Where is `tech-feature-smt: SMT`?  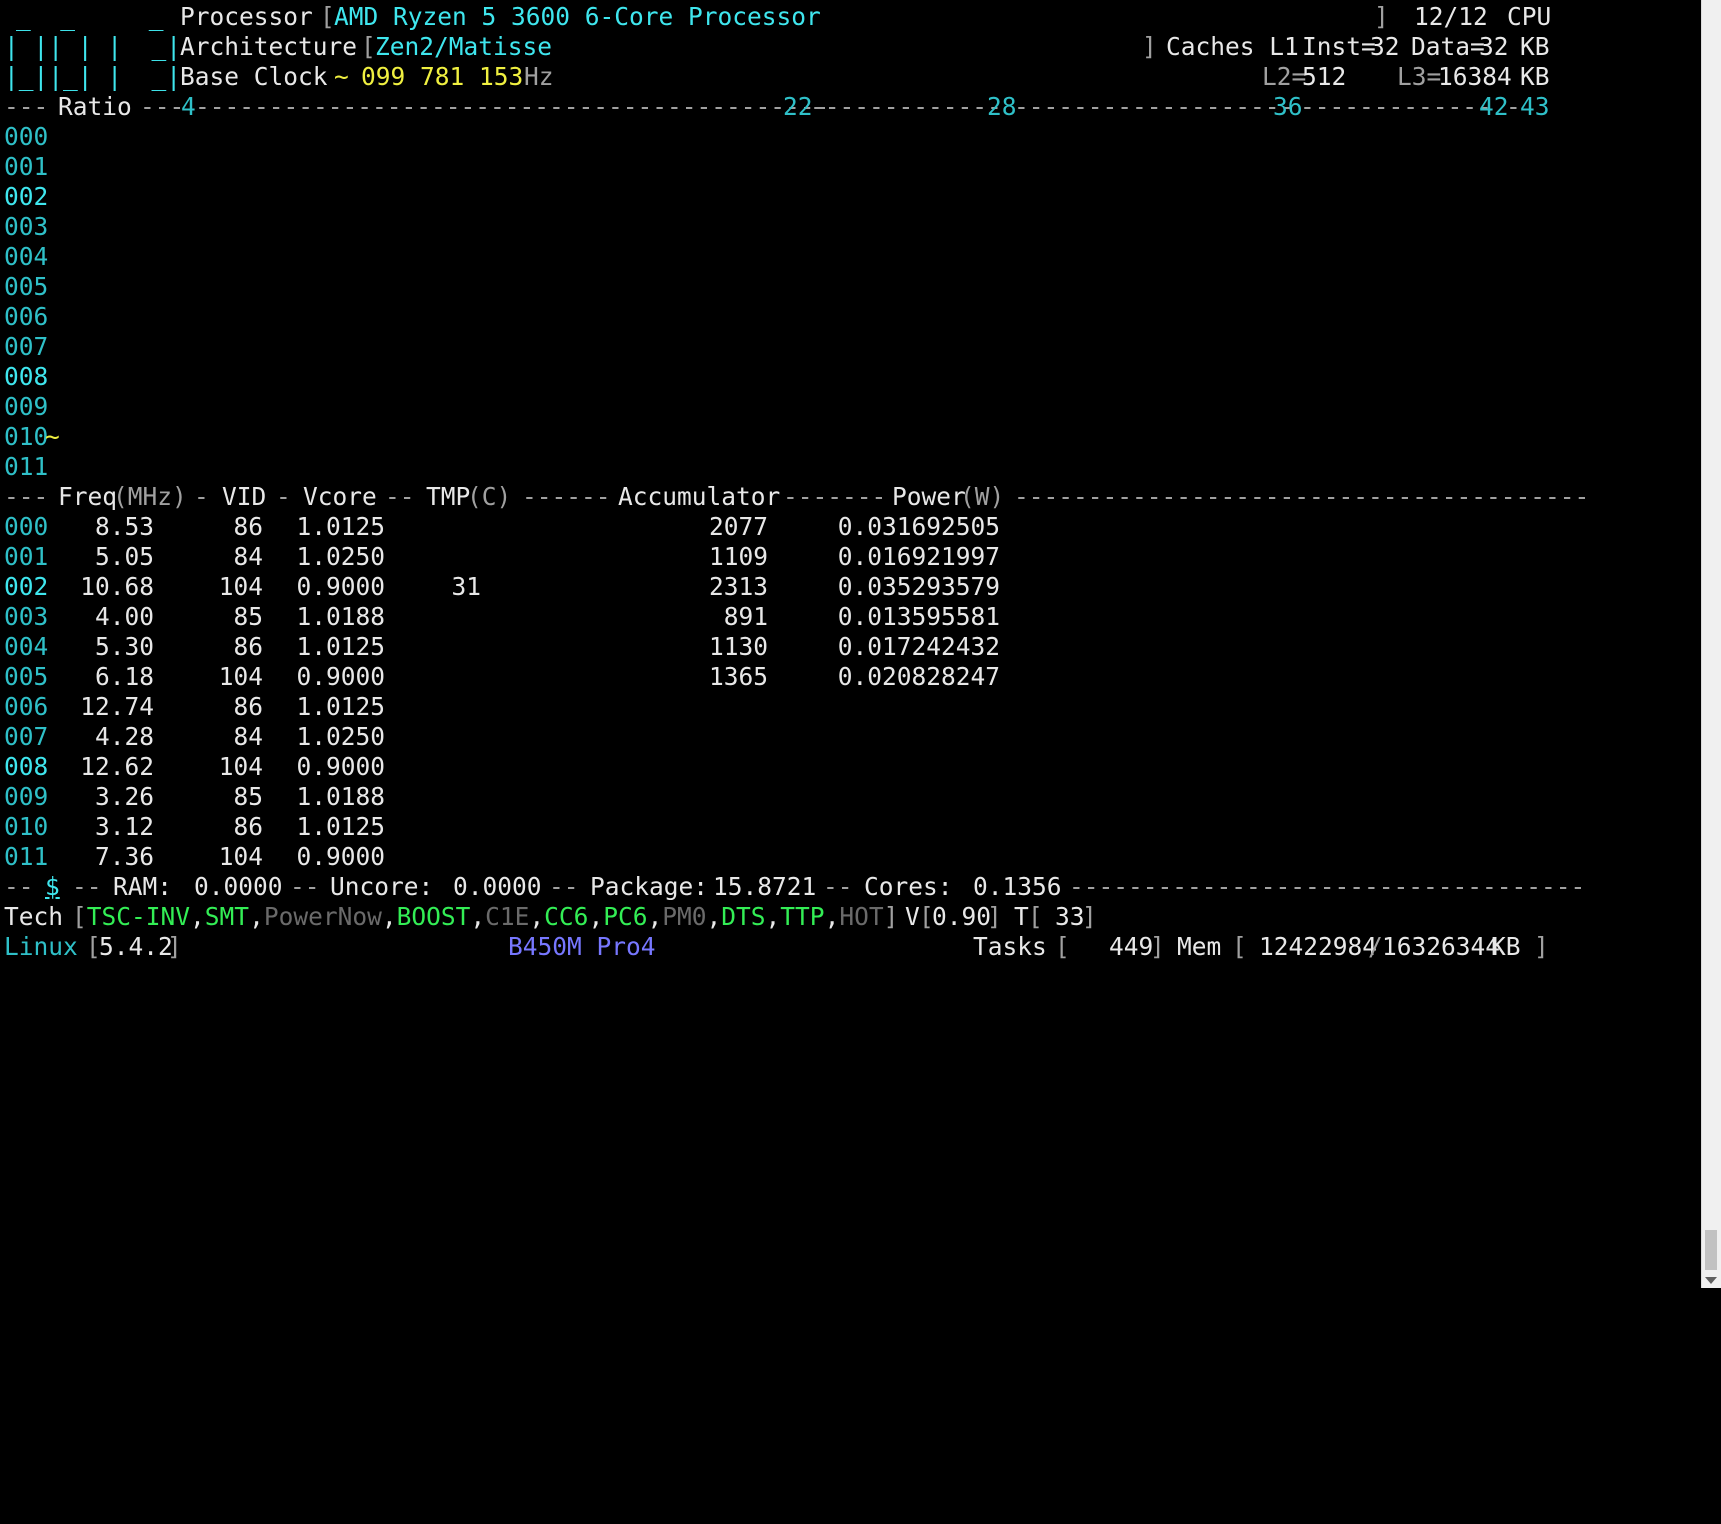 tech-feature-smt: SMT is located at coordinates (227, 916).